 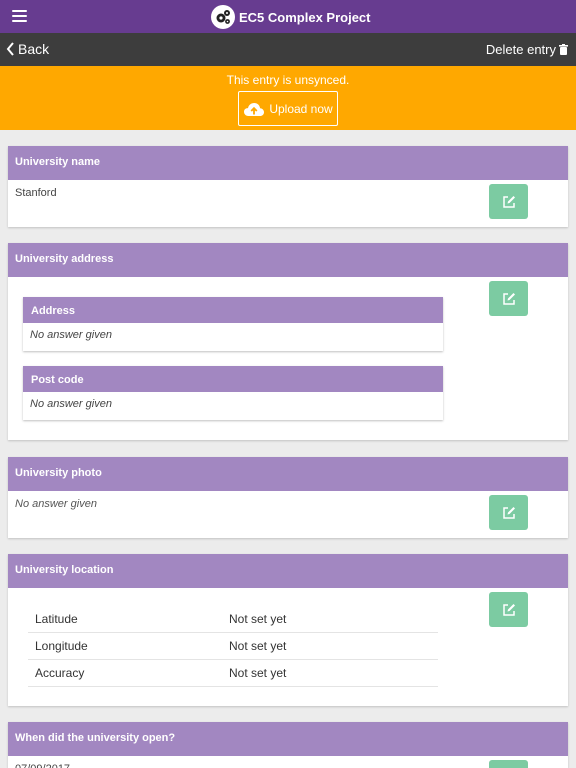 What do you see at coordinates (288, 739) in the screenshot?
I see `question-title: When did the university open?` at bounding box center [288, 739].